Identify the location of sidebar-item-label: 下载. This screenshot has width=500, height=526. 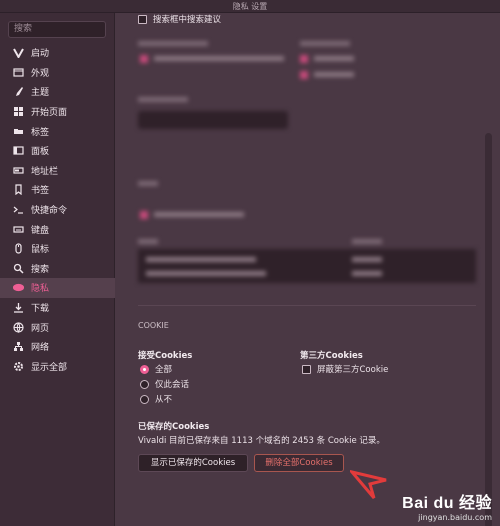
(40, 309).